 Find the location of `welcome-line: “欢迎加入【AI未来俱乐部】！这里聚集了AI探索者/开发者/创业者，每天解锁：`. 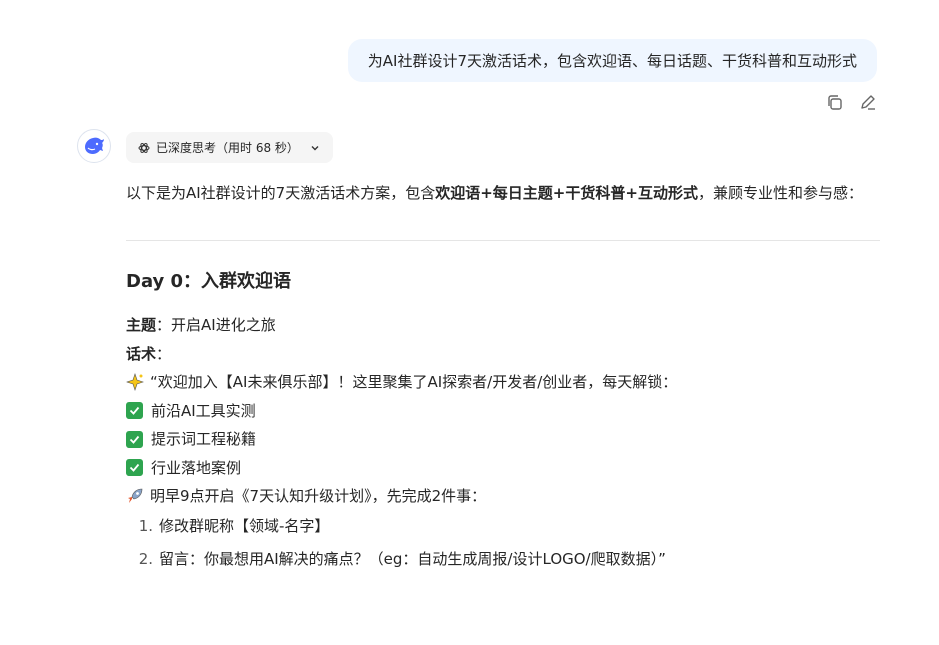

welcome-line: “欢迎加入【AI未来俱乐部】！这里聚集了AI探索者/开发者/创业者，每天解锁： is located at coordinates (506, 382).